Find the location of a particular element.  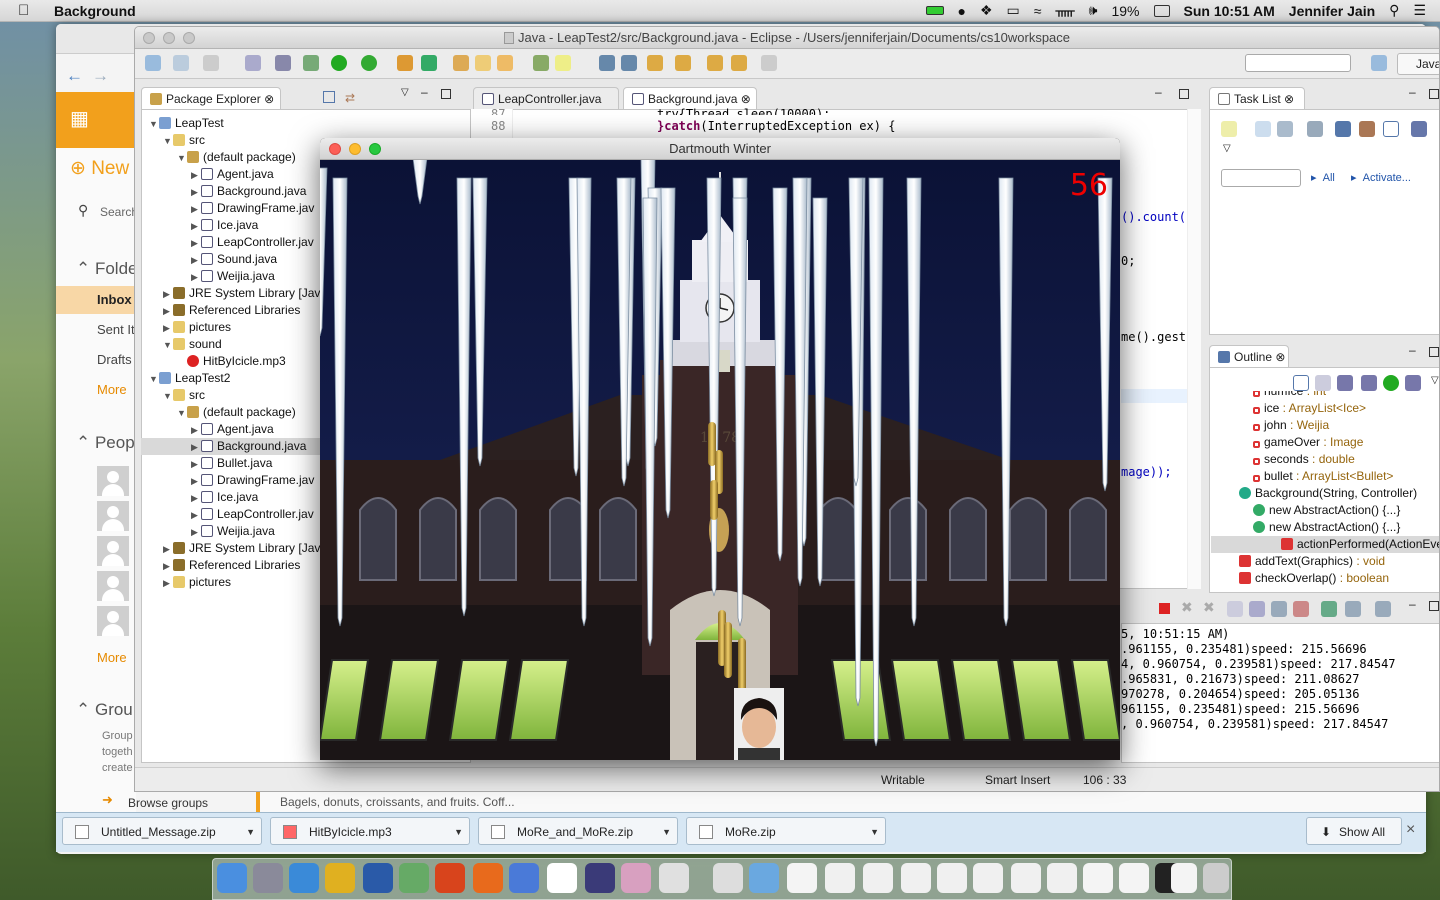

spotlight-icon: ⚲ is located at coordinates (1394, 10).